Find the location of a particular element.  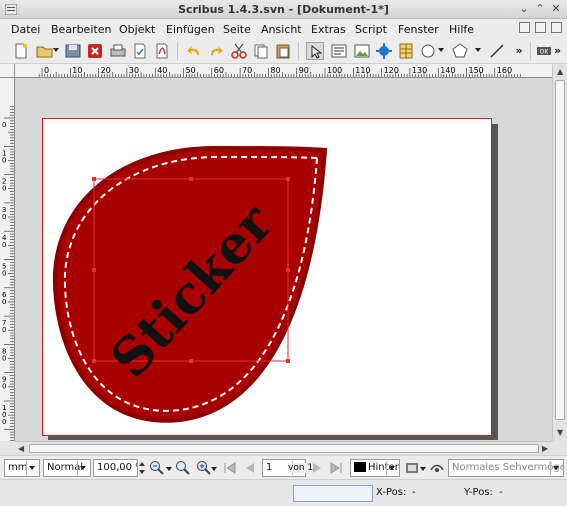

menu-seite: Seite is located at coordinates (237, 29).